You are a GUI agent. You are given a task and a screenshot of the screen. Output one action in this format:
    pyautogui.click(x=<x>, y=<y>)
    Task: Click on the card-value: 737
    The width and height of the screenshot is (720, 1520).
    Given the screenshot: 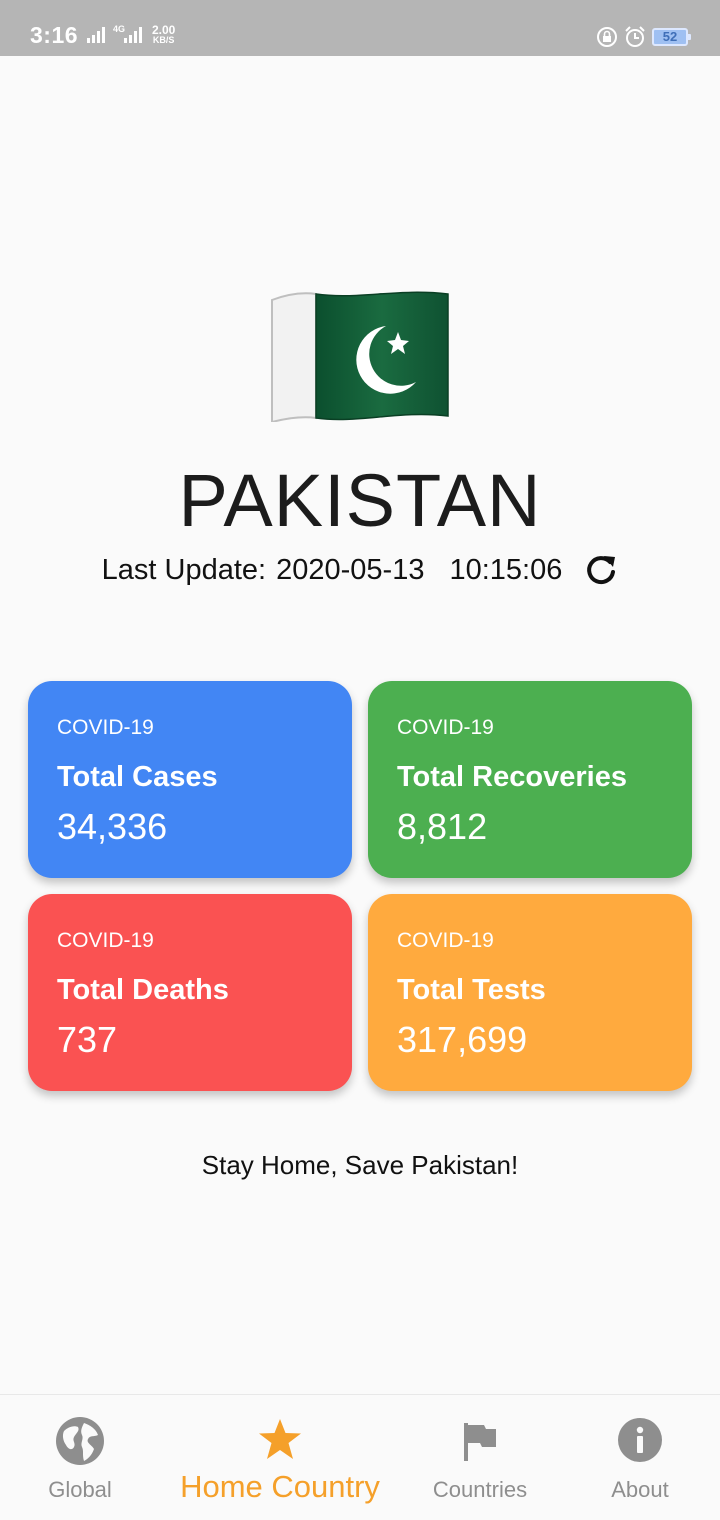 What is the action you would take?
    pyautogui.click(x=87, y=1039)
    